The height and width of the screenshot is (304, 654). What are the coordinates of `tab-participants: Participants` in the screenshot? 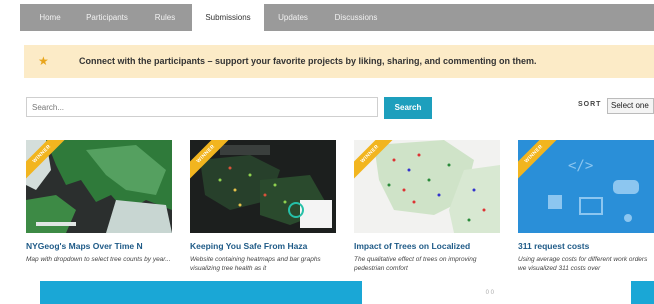 It's located at (107, 17).